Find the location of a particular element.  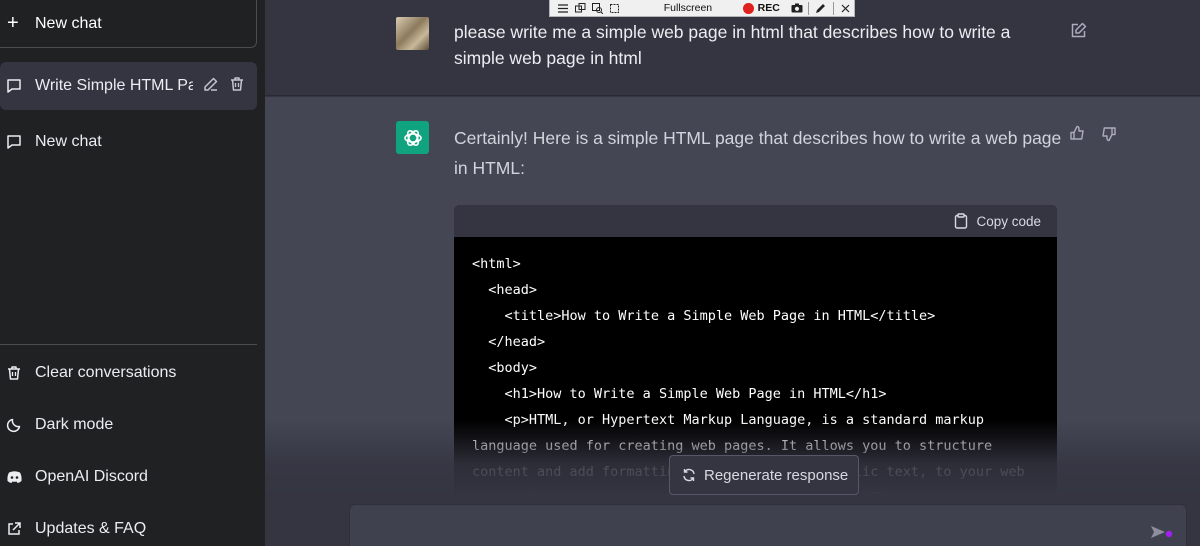

regenerate-response-button: Regenerate response is located at coordinates (764, 475).